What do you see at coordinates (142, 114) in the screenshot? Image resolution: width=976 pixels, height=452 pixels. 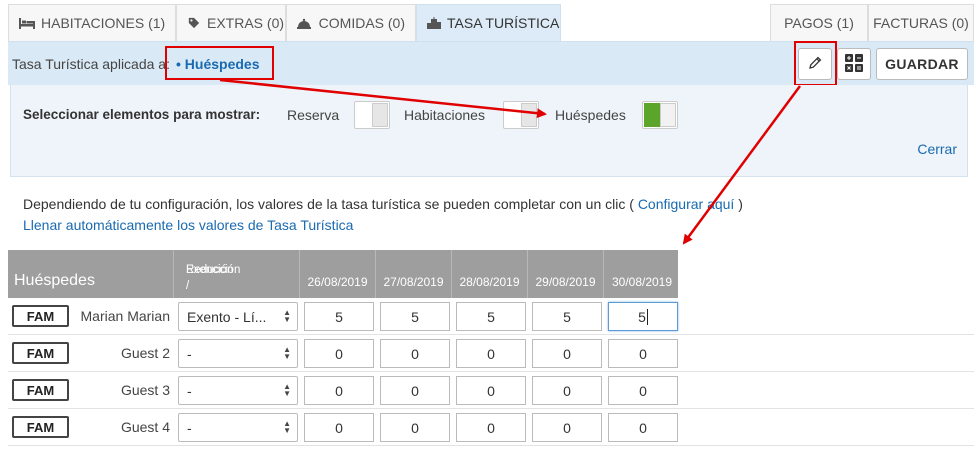 I see `selector-label: Seleccionar elementos para mostrar:` at bounding box center [142, 114].